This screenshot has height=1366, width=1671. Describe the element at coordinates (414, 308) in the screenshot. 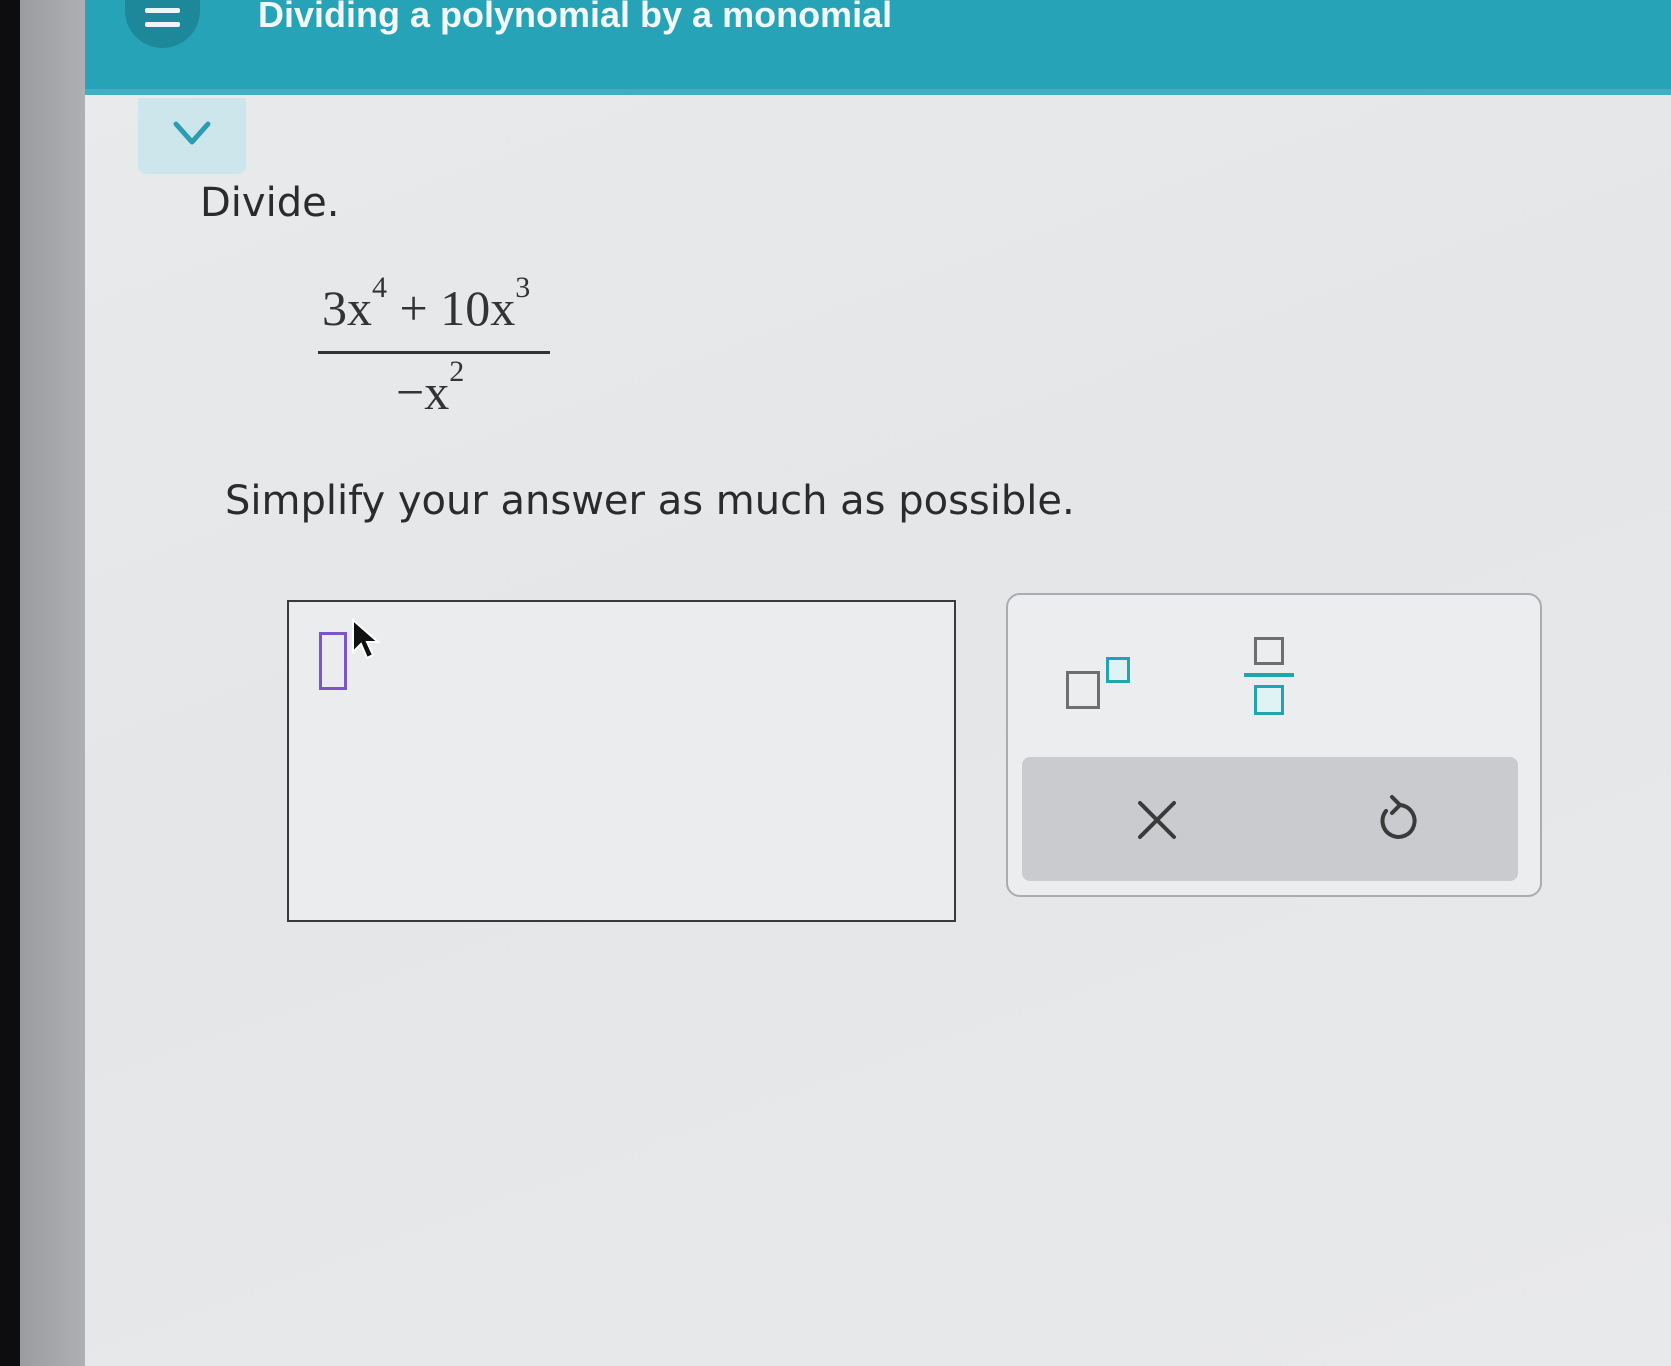

I see `numerator-operator: +` at that location.